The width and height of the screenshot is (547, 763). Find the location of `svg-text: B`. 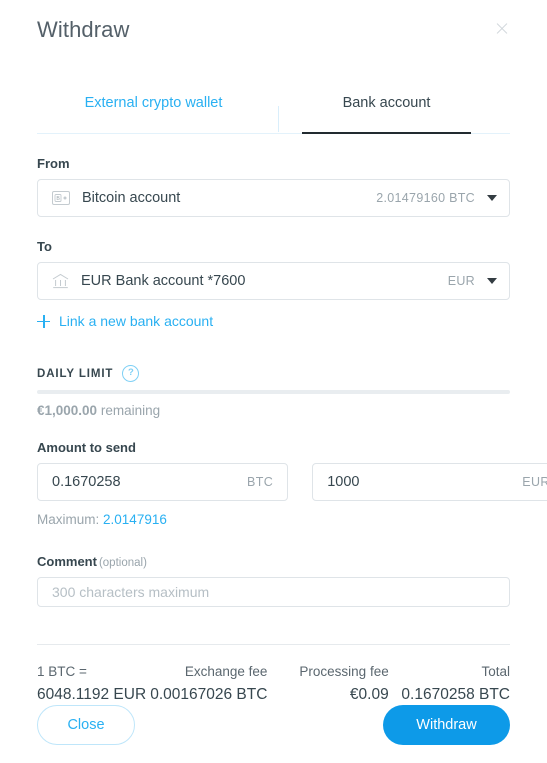

svg-text: B is located at coordinates (58, 199).